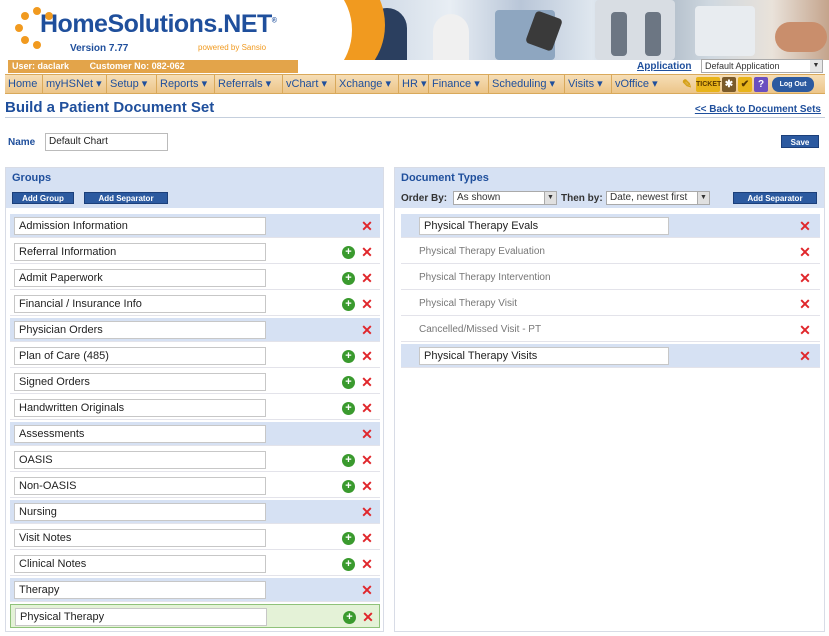 This screenshot has width=829, height=636. Describe the element at coordinates (24, 84) in the screenshot. I see `nav-home: Home` at that location.